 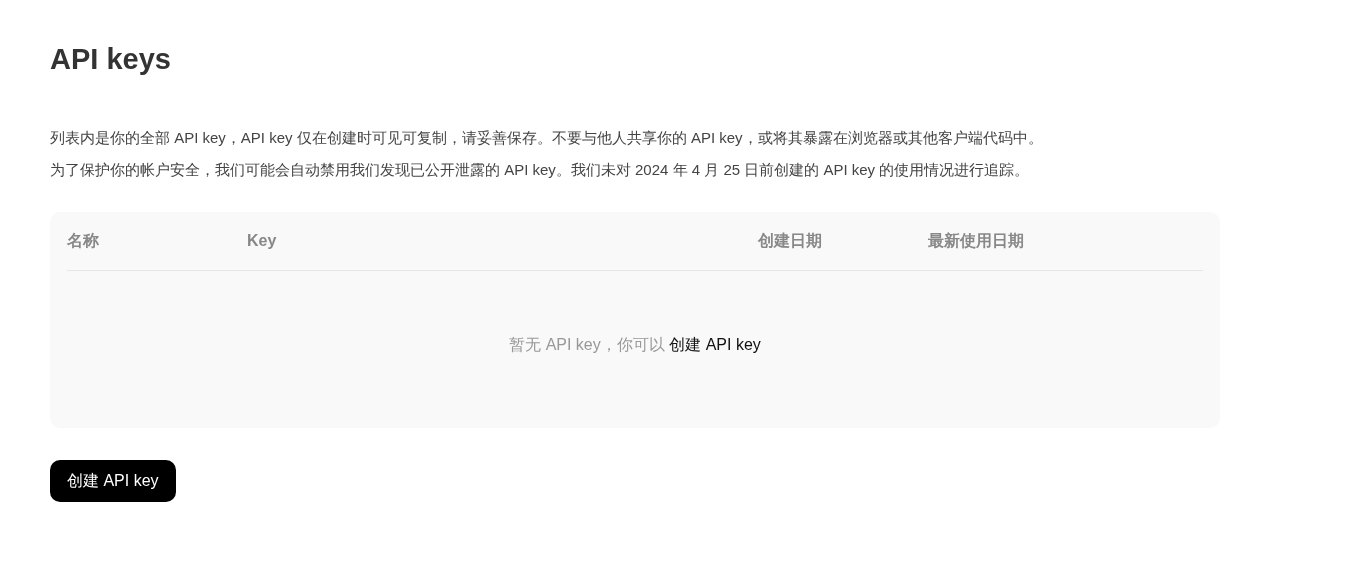 I want to click on column-header: 创建日期, so click(x=790, y=240).